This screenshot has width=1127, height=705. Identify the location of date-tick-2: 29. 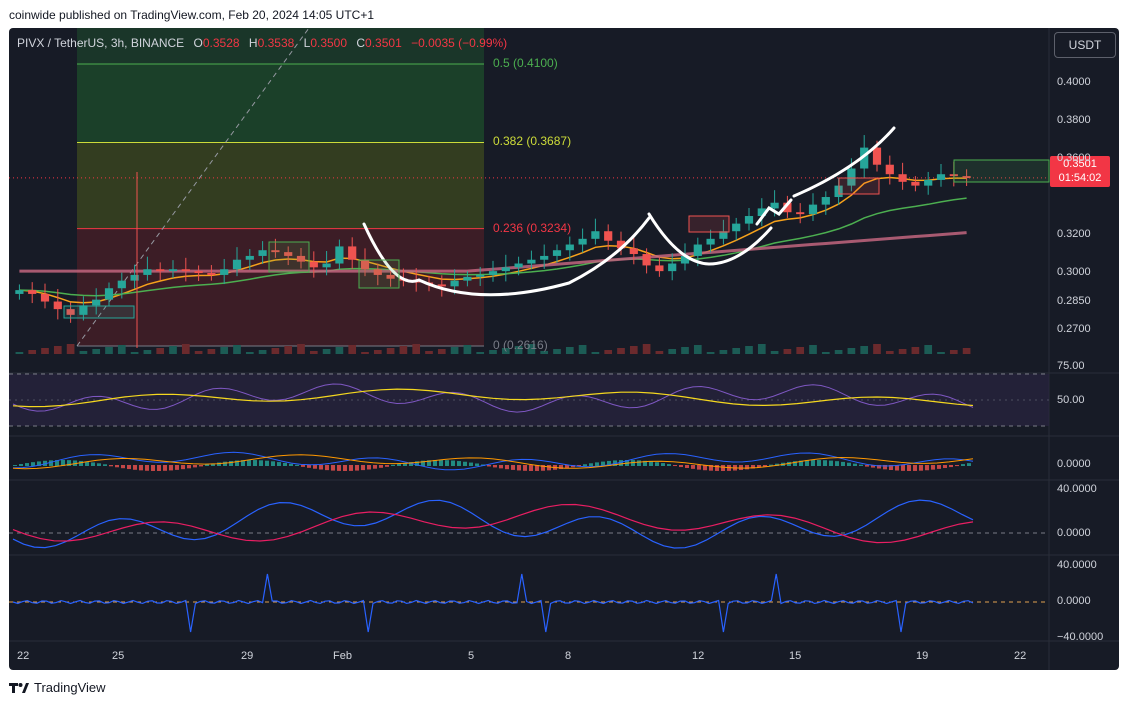
(247, 656).